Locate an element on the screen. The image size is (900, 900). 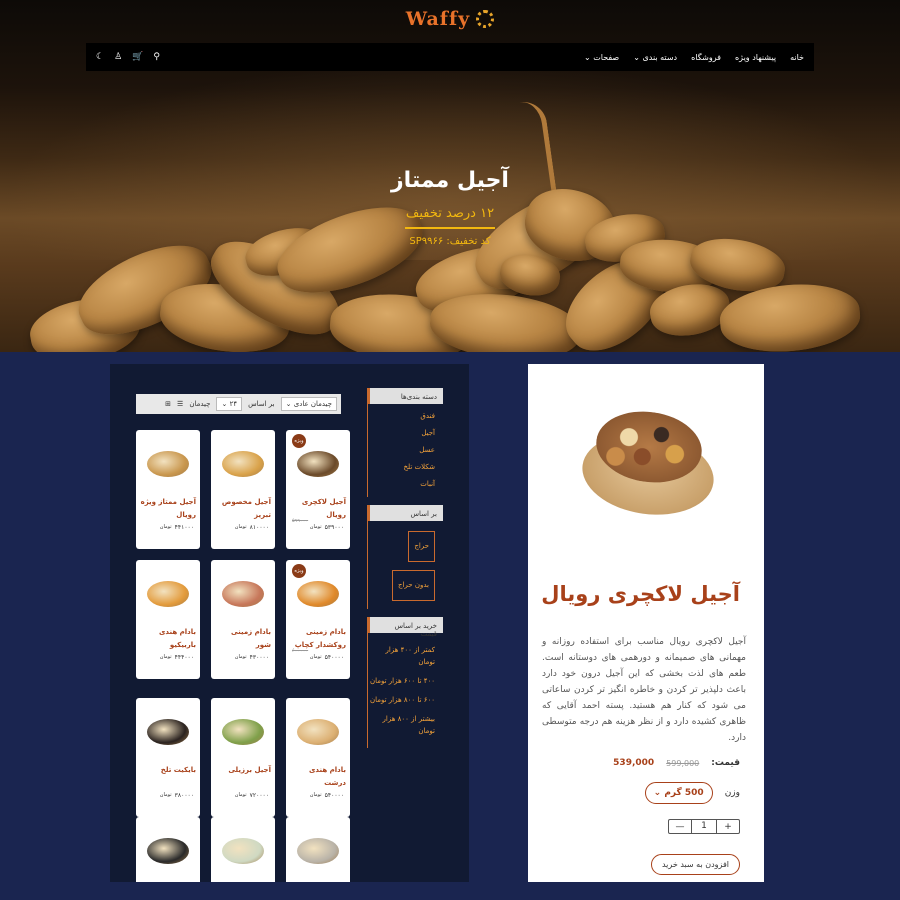
product-name: بادام هندی درشت is located at coordinates (318, 777).